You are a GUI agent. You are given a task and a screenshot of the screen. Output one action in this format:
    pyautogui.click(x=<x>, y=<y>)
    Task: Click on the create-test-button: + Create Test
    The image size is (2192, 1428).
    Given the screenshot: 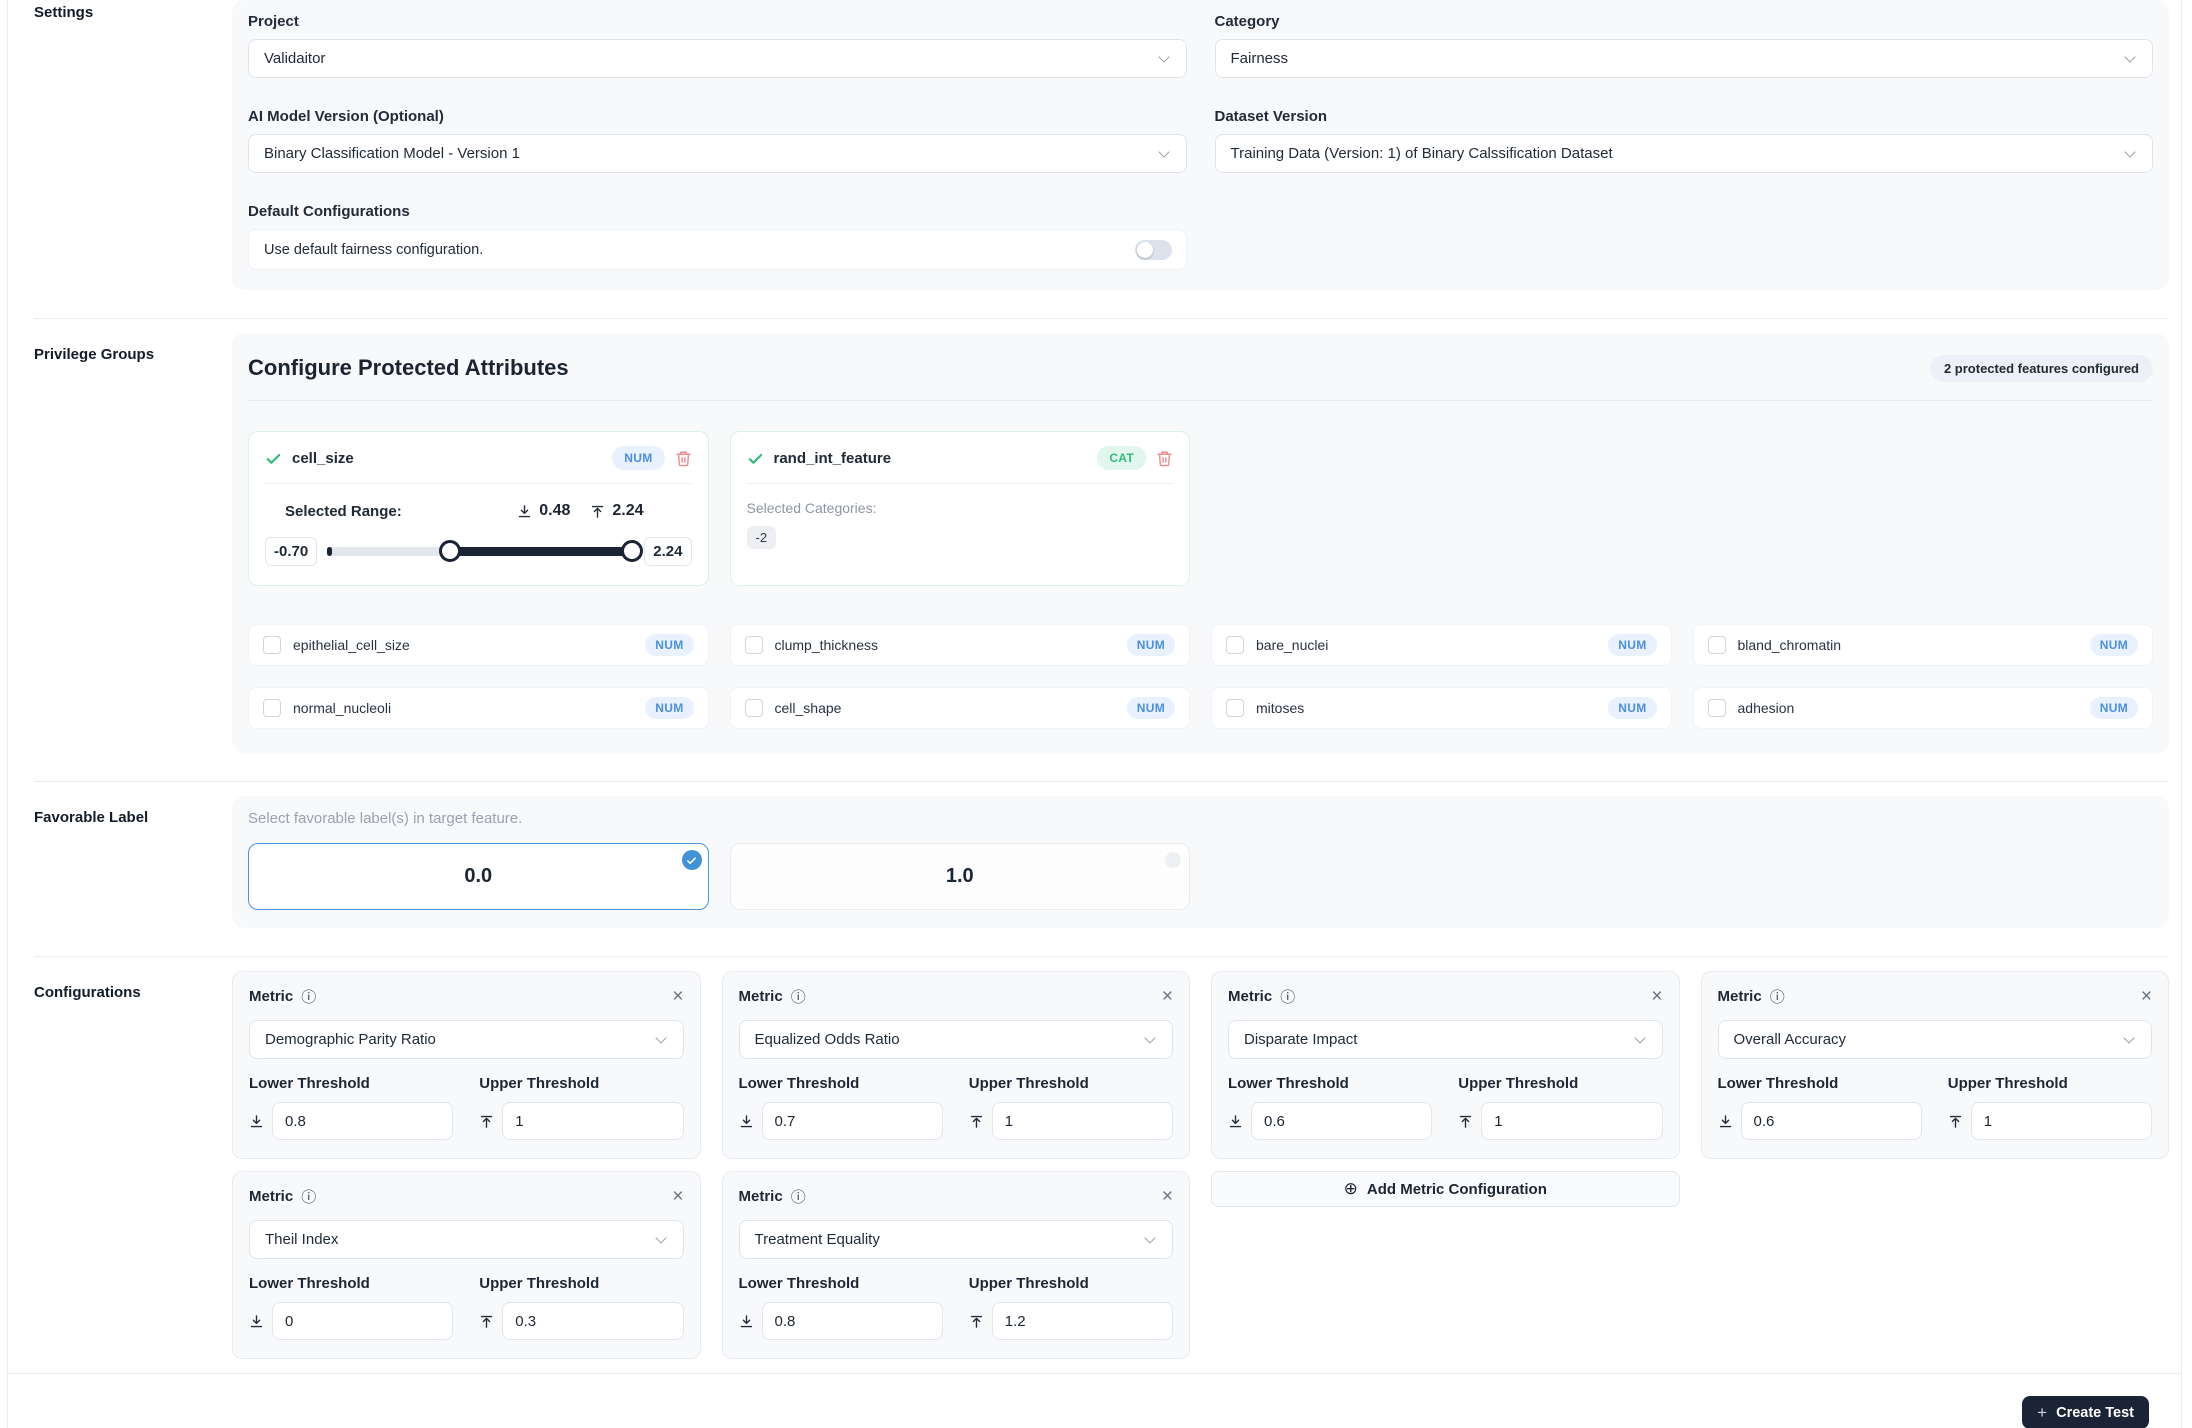 What is the action you would take?
    pyautogui.click(x=2085, y=1412)
    